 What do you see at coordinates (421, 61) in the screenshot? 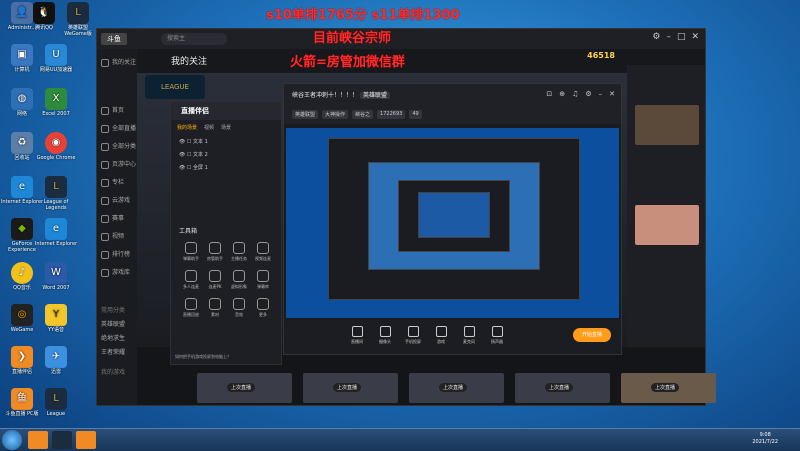
I see `content-header: 我的关注` at bounding box center [421, 61].